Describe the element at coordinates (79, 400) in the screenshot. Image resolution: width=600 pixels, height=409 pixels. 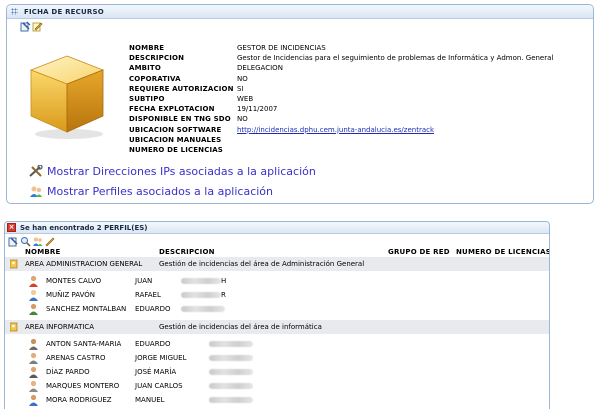
I see `member-surname: MORA RODRIGUEZ` at that location.